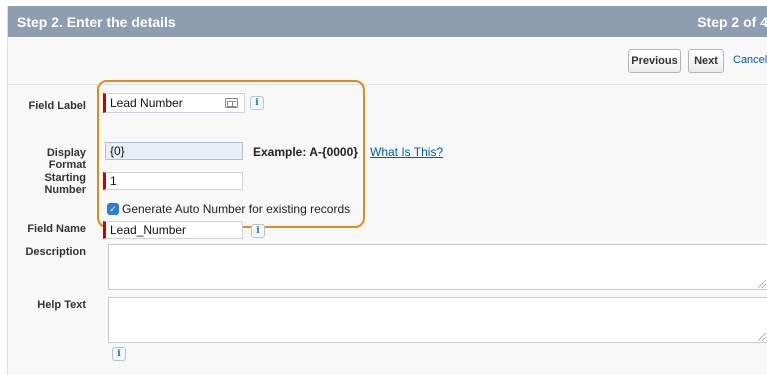 Image resolution: width=767 pixels, height=375 pixels. I want to click on starting-number-label: Starting Number, so click(65, 184).